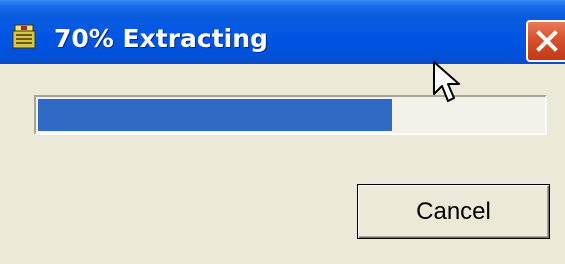 This screenshot has width=565, height=264. I want to click on cancel-button: Cancel, so click(453, 211).